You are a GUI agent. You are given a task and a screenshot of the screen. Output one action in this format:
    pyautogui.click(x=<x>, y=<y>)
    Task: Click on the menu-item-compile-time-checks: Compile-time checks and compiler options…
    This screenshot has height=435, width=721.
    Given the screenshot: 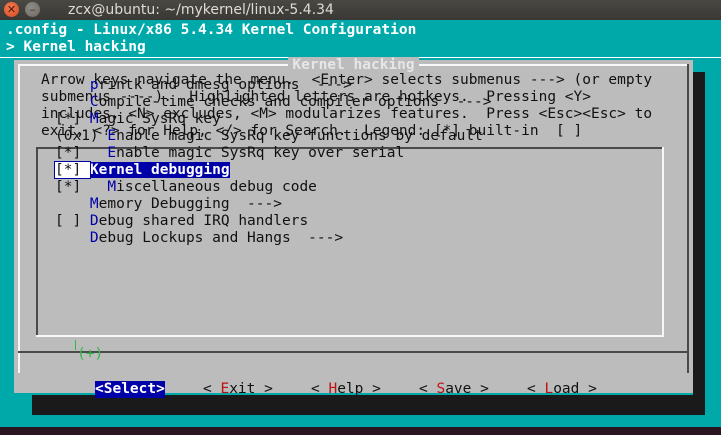 What is the action you would take?
    pyautogui.click(x=355, y=102)
    